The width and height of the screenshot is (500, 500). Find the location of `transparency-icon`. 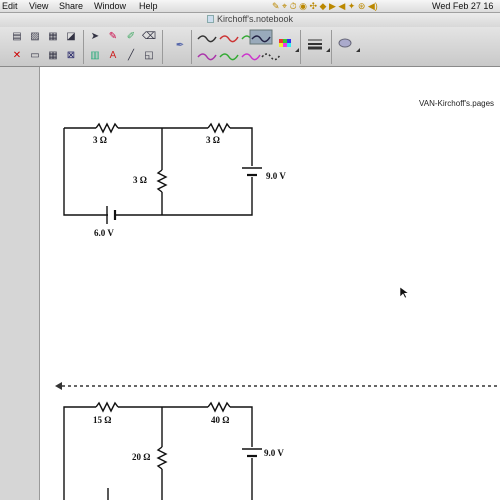

transparency-icon is located at coordinates (345, 43).